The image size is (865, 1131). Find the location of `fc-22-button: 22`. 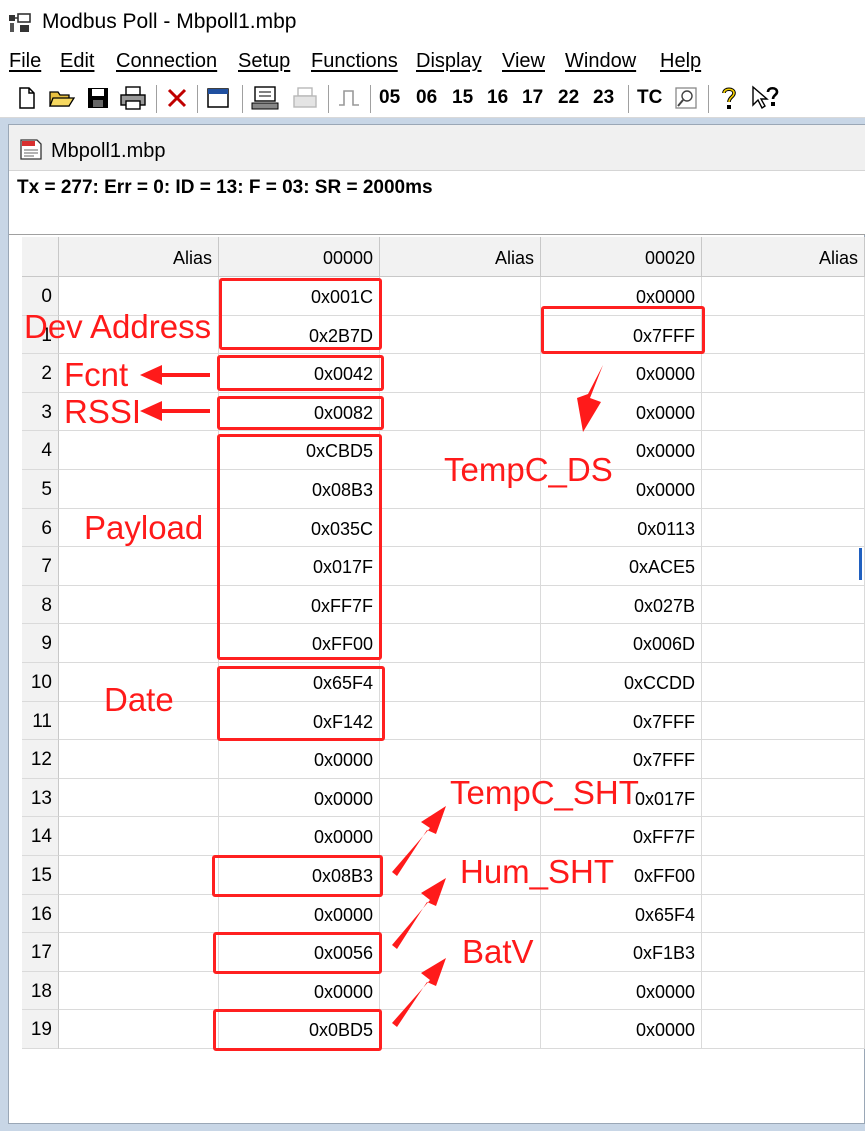

fc-22-button: 22 is located at coordinates (568, 98).